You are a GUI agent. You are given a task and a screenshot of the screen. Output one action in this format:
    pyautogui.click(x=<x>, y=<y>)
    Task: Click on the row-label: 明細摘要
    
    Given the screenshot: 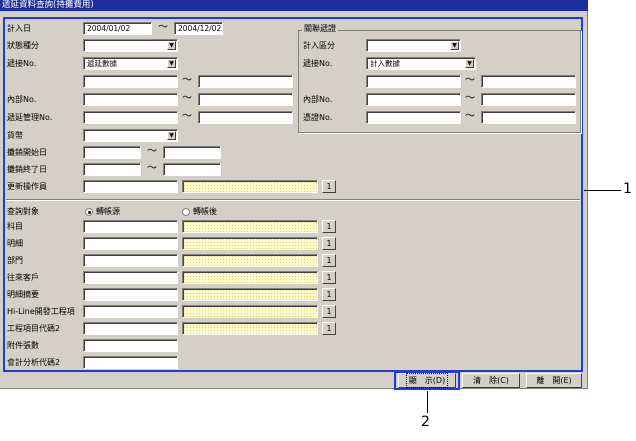 What is the action you would take?
    pyautogui.click(x=23, y=294)
    